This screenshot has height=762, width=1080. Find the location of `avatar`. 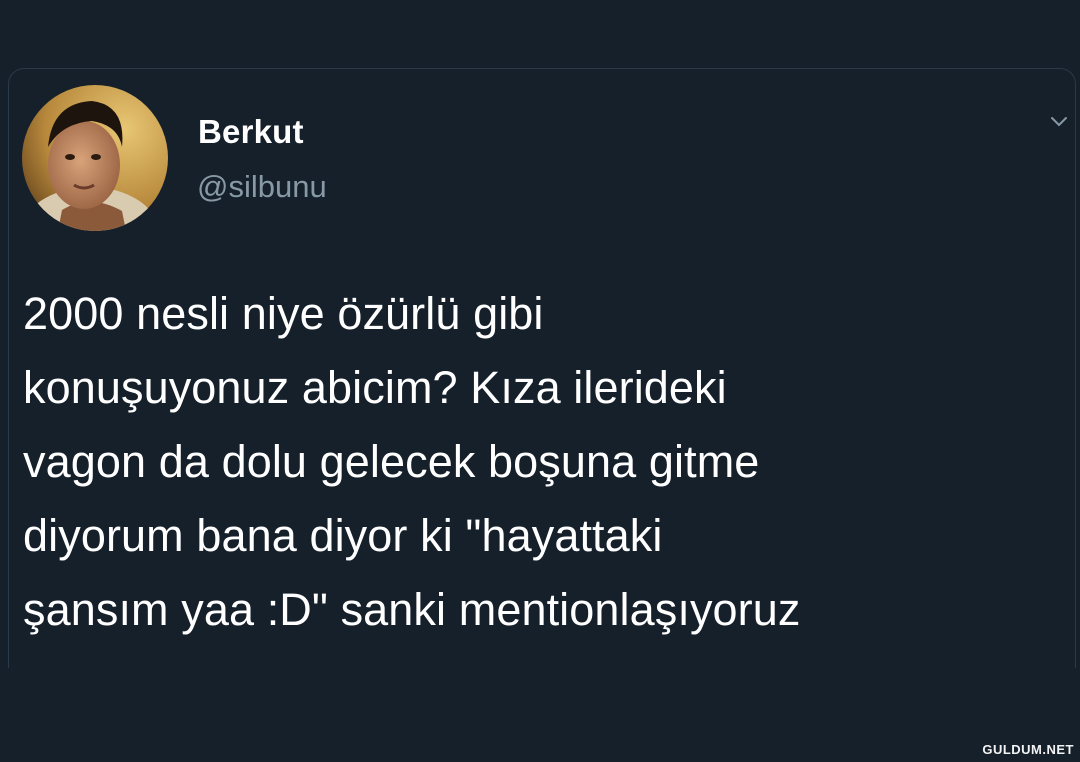

avatar is located at coordinates (95, 158).